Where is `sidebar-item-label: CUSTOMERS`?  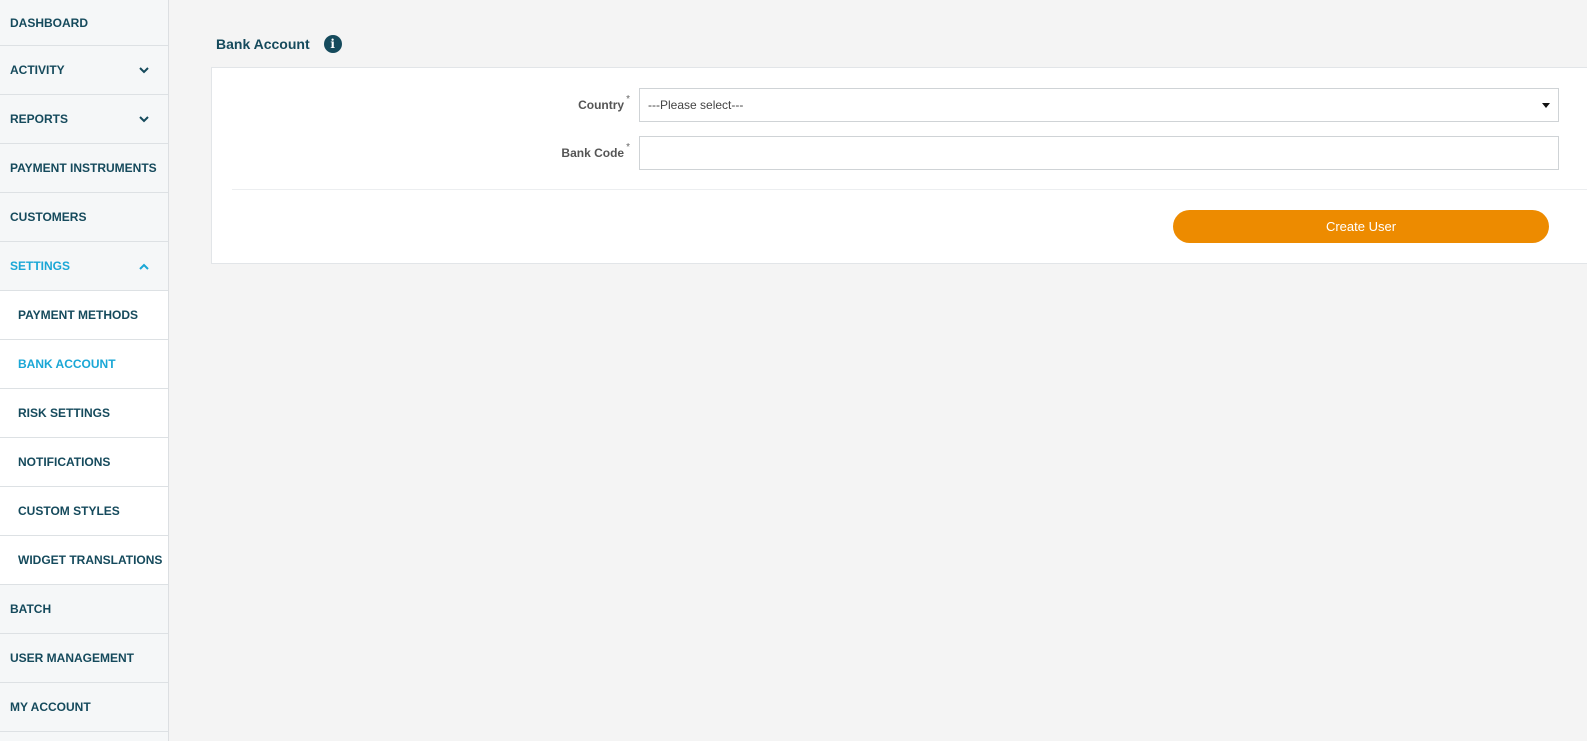
sidebar-item-label: CUSTOMERS is located at coordinates (48, 217).